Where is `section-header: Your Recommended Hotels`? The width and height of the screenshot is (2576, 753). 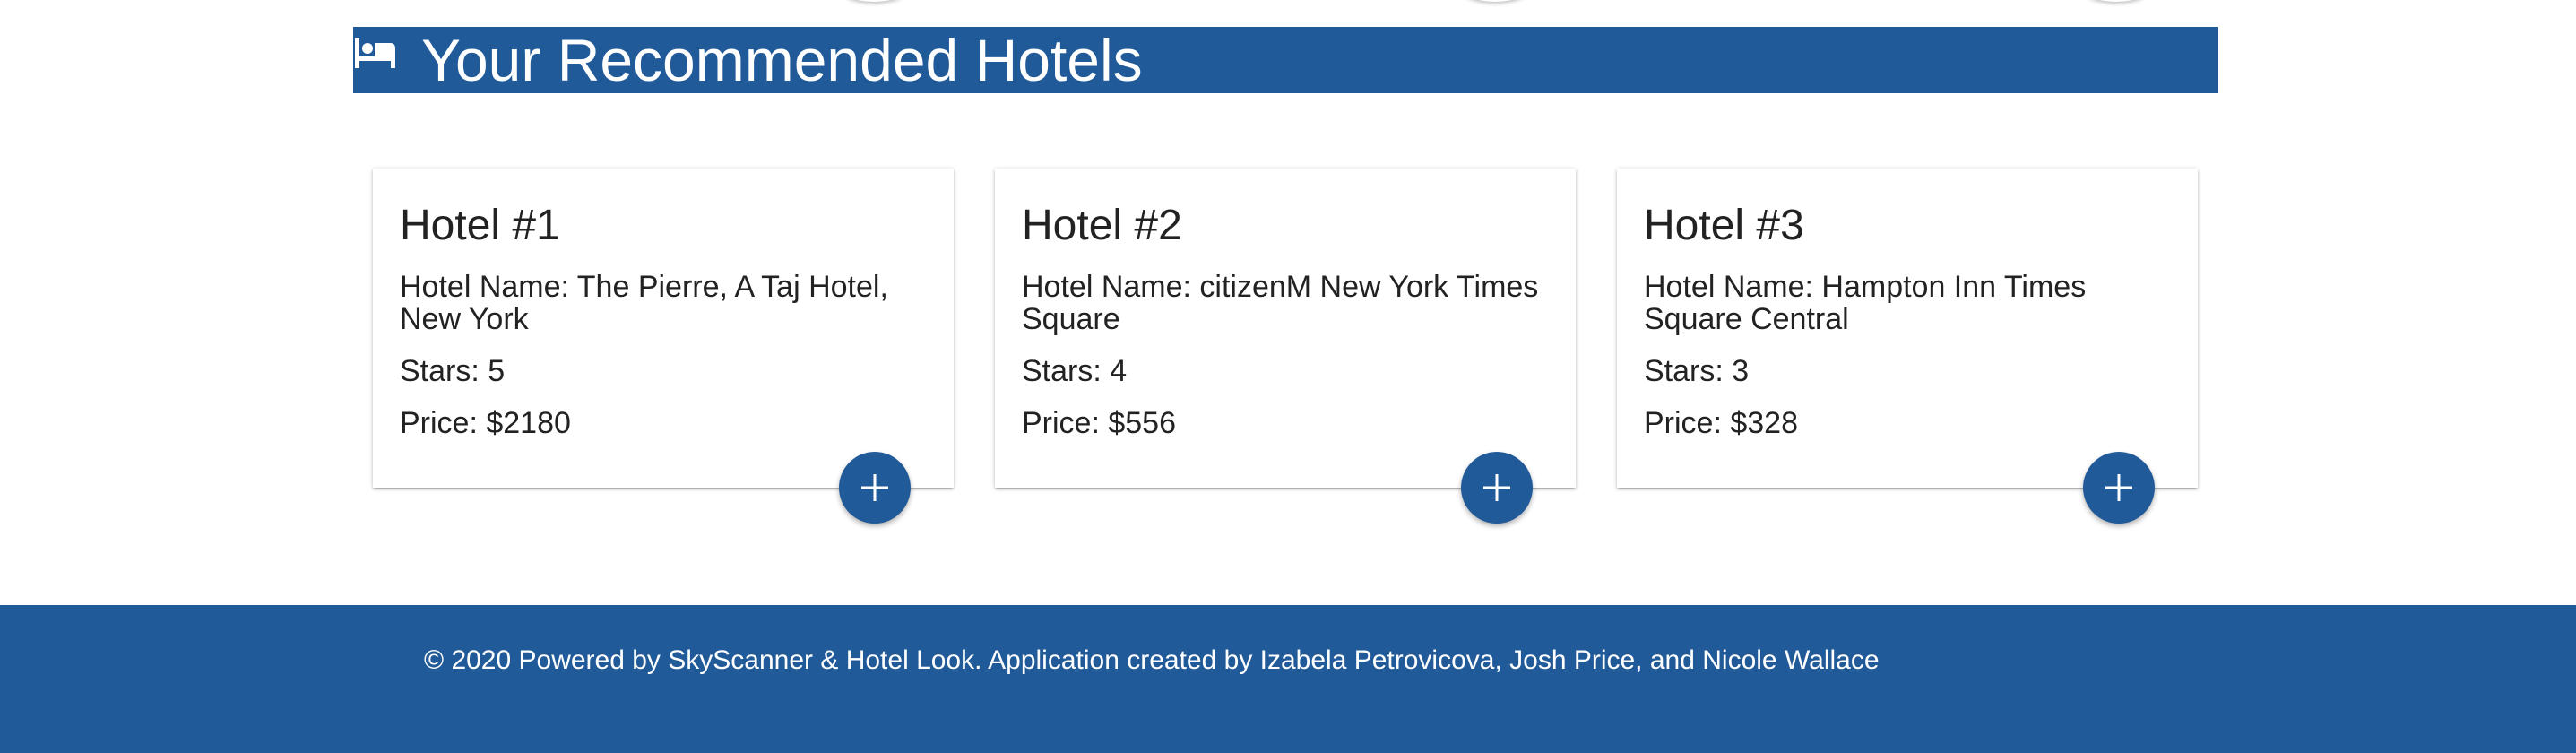 section-header: Your Recommended Hotels is located at coordinates (1285, 60).